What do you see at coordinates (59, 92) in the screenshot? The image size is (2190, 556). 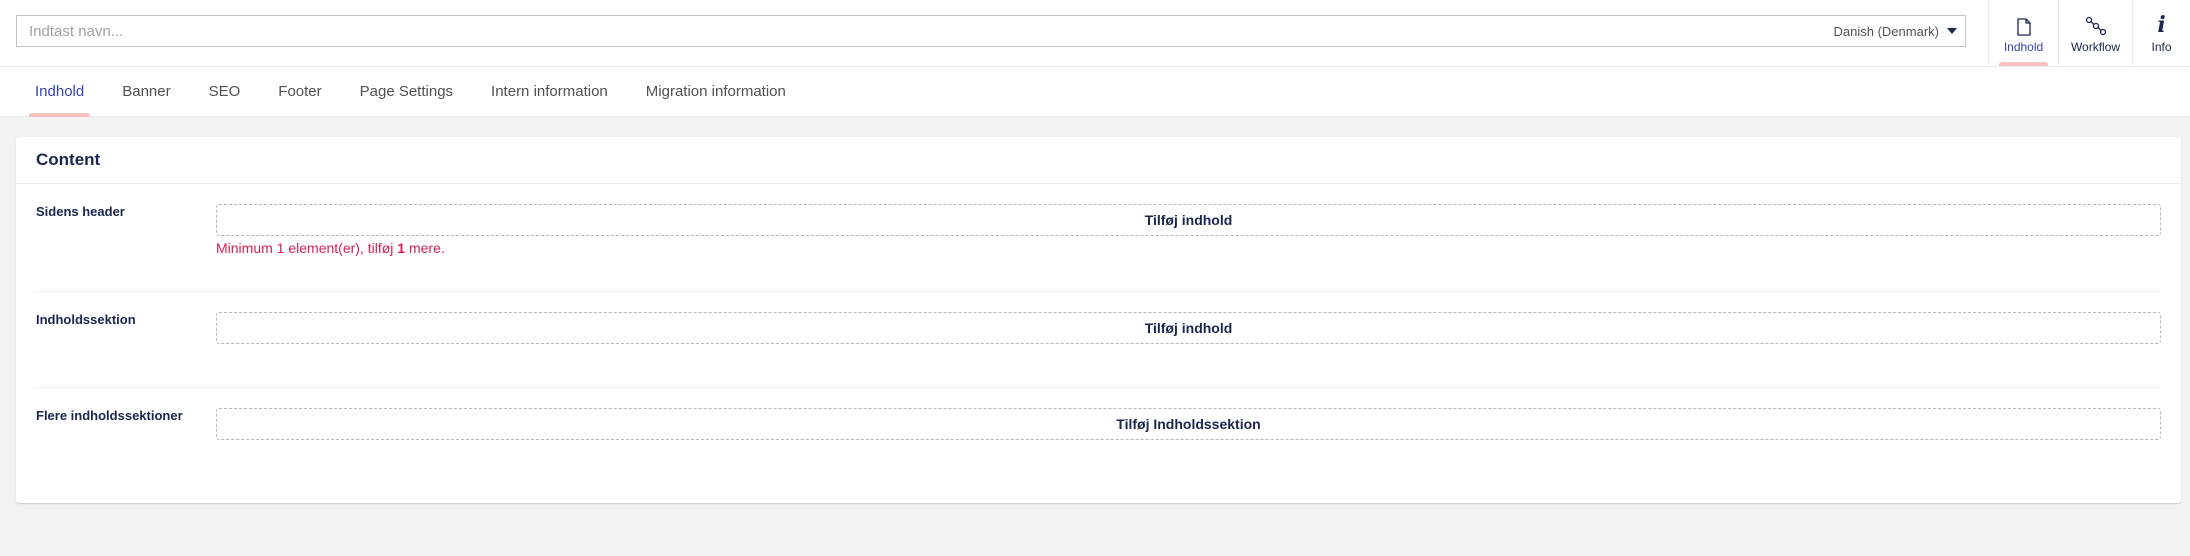 I see `tab-indhold: Indhold` at bounding box center [59, 92].